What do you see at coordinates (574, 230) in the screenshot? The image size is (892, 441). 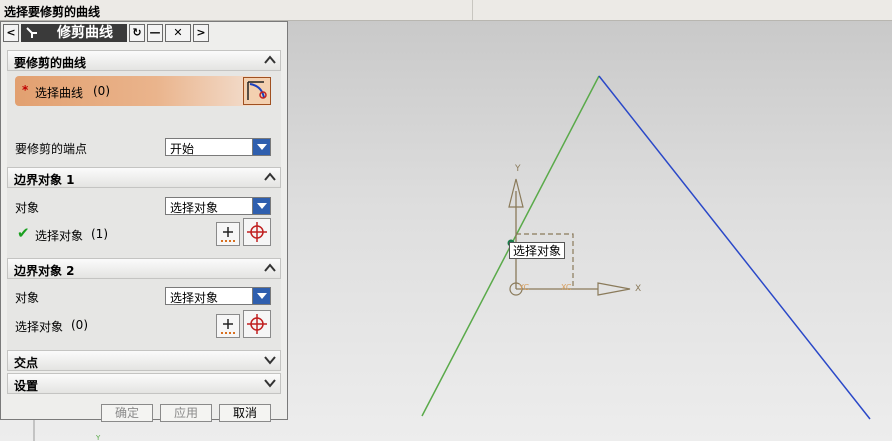 I see `wcs-triad: Y X XC YC` at bounding box center [574, 230].